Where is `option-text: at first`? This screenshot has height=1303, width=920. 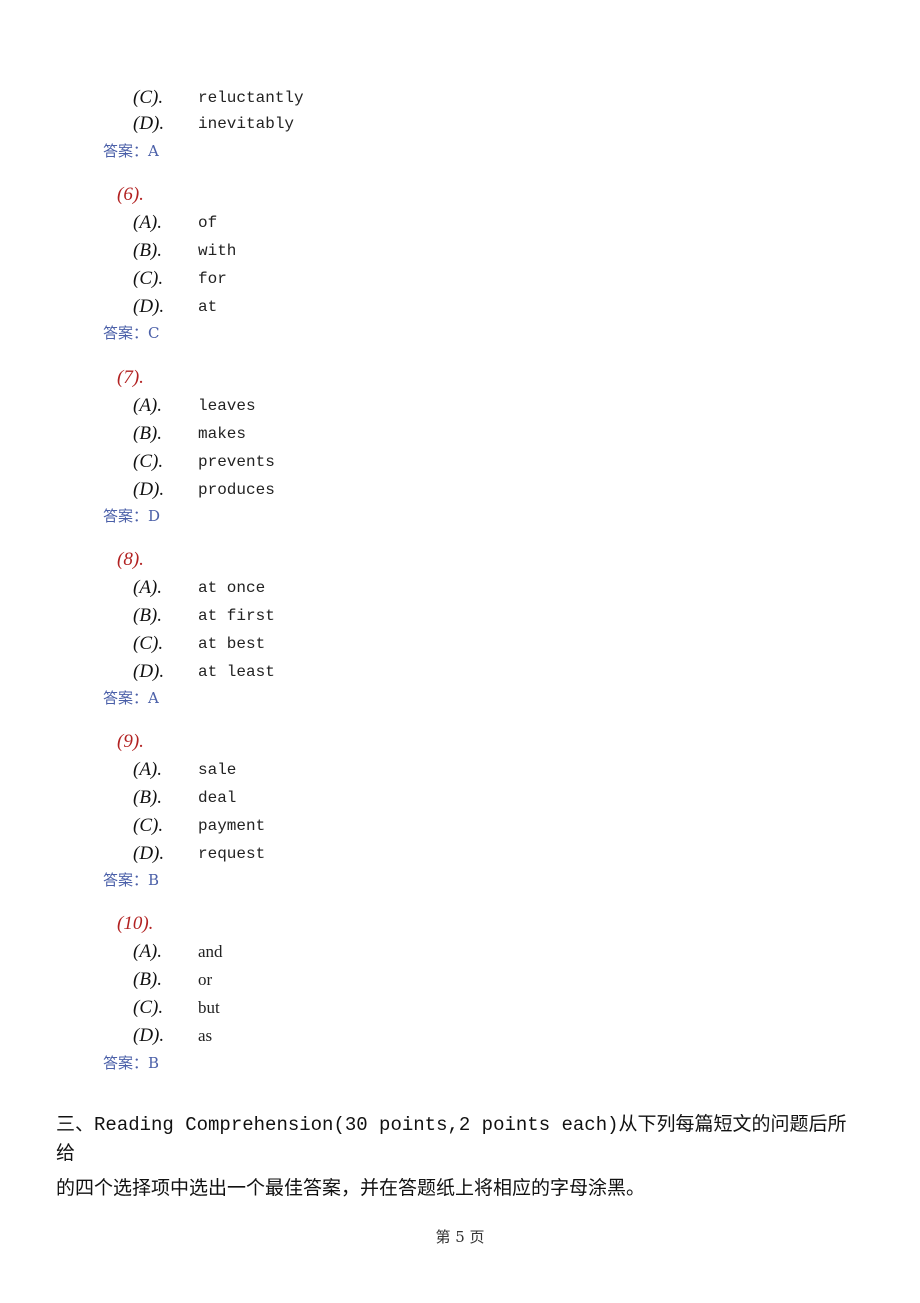 option-text: at first is located at coordinates (236, 616).